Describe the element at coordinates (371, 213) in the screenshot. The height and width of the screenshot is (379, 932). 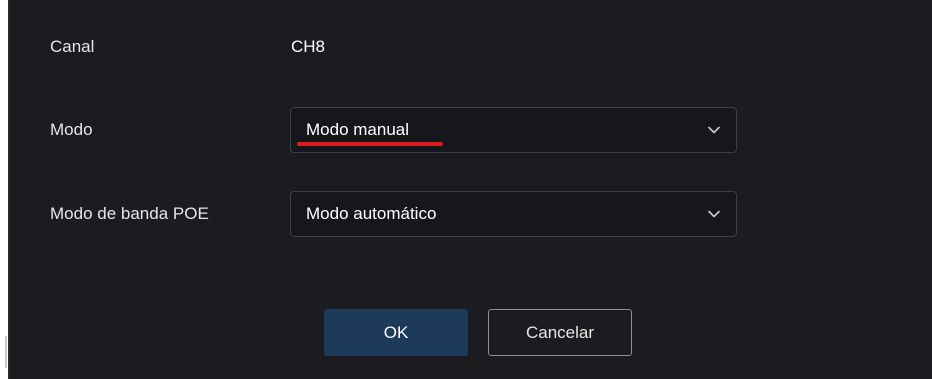
I see `poe-band-selected-value: Modo automático` at that location.